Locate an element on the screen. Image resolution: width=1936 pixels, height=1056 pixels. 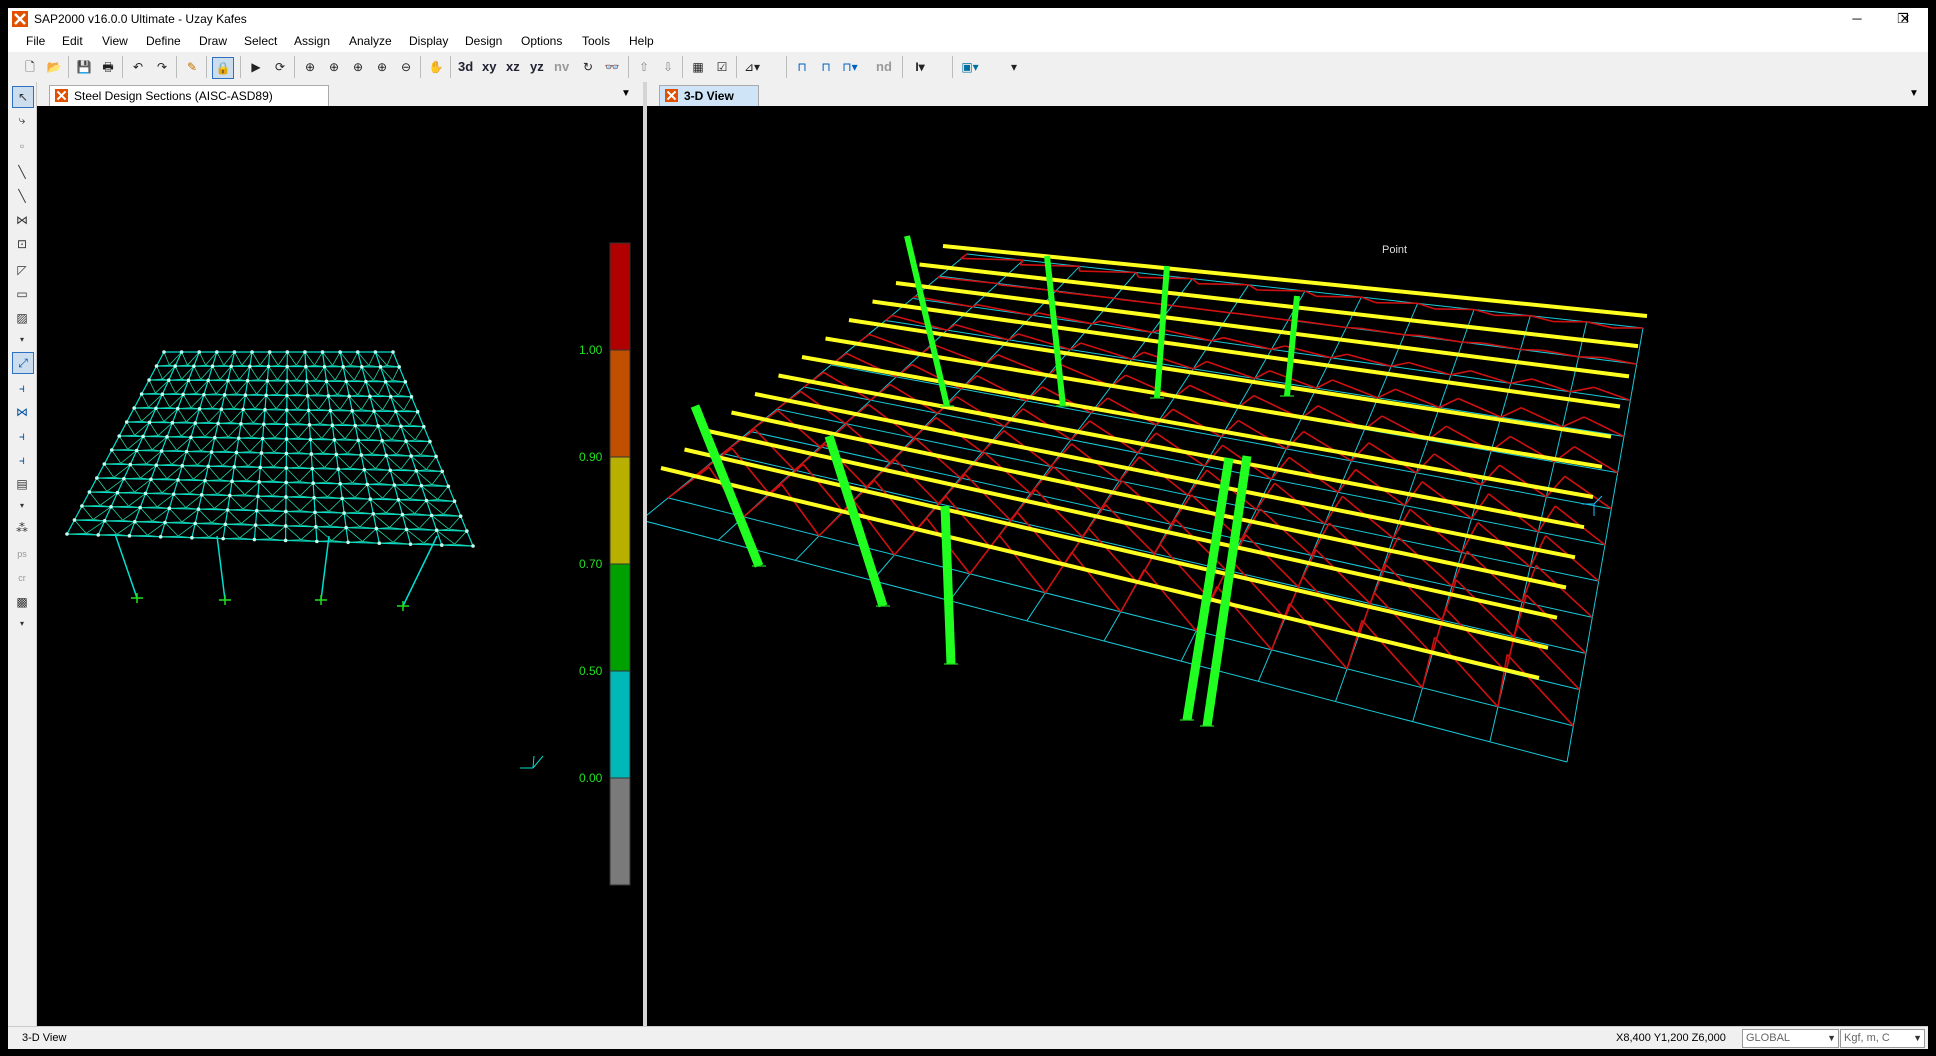
down-arrow-icon: ⇩ is located at coordinates (668, 67).